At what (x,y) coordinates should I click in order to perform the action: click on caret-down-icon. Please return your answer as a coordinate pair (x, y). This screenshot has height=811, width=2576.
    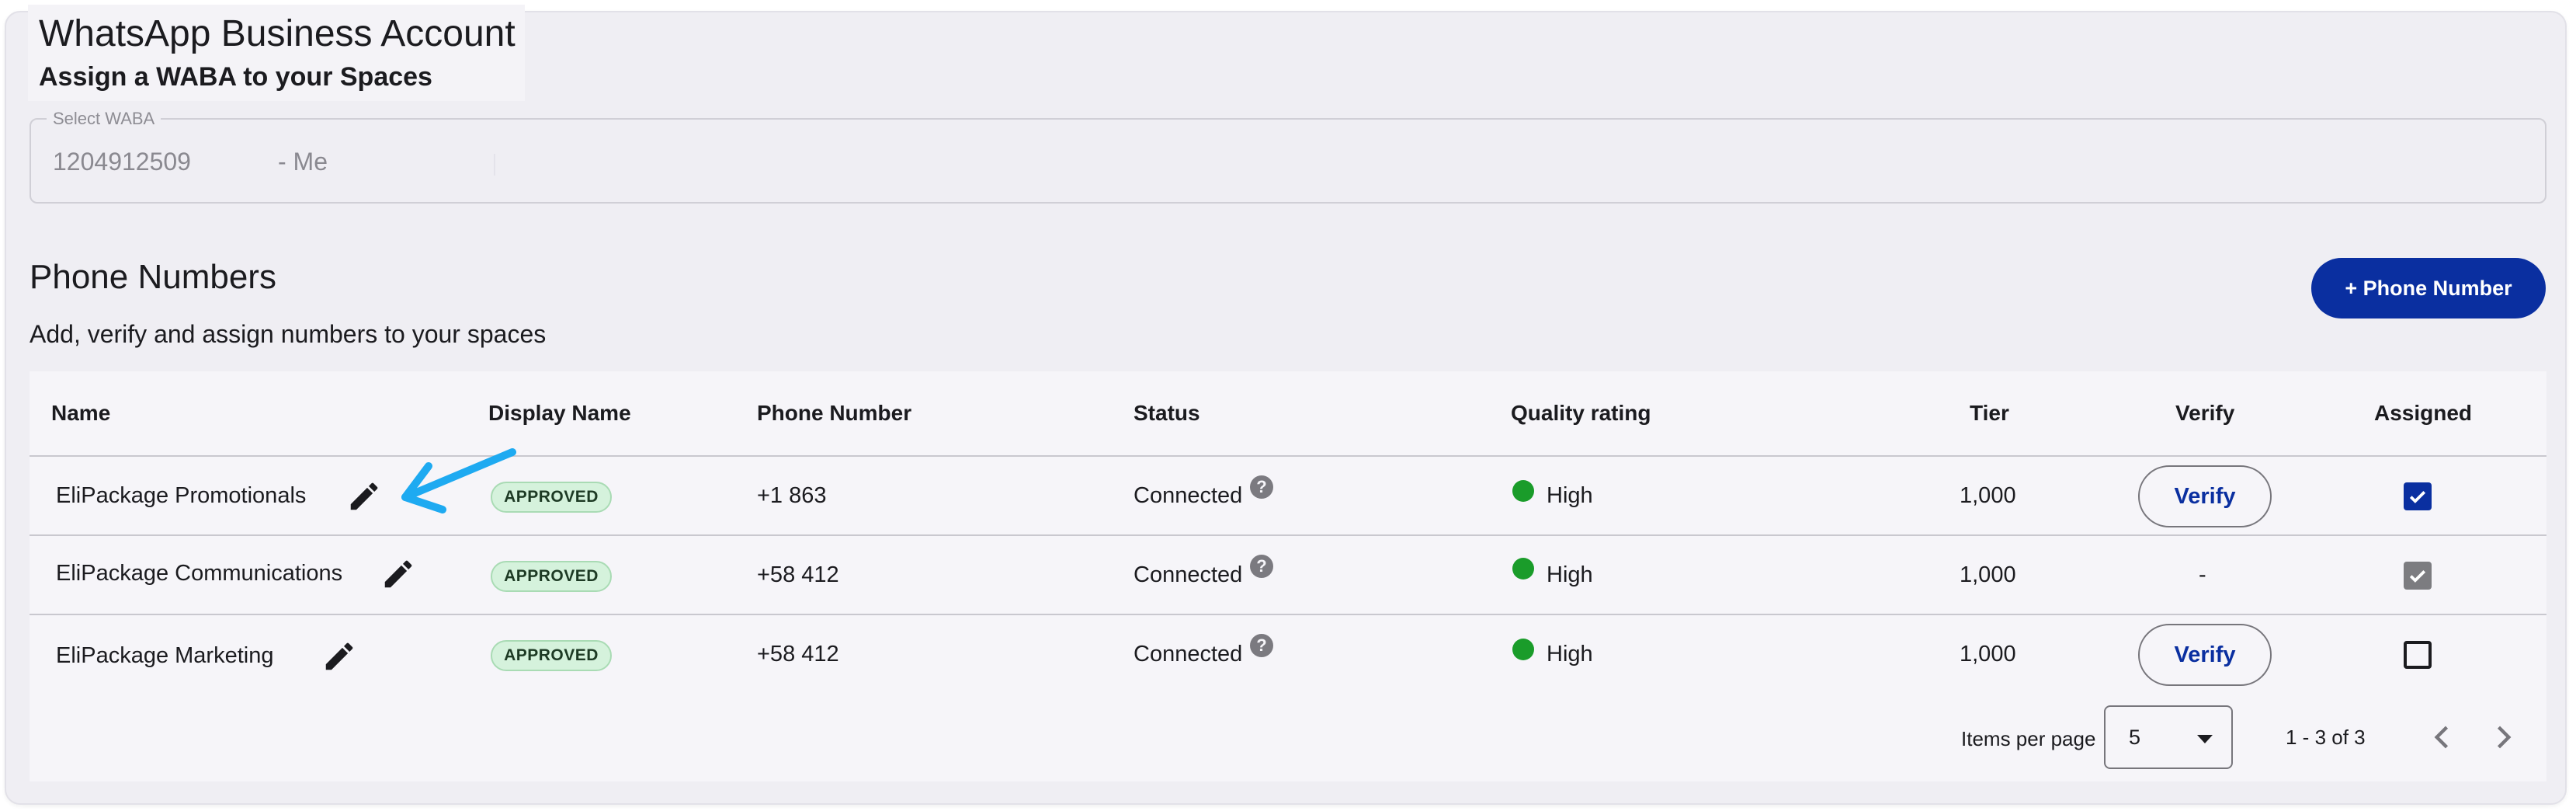
    Looking at the image, I should click on (2205, 739).